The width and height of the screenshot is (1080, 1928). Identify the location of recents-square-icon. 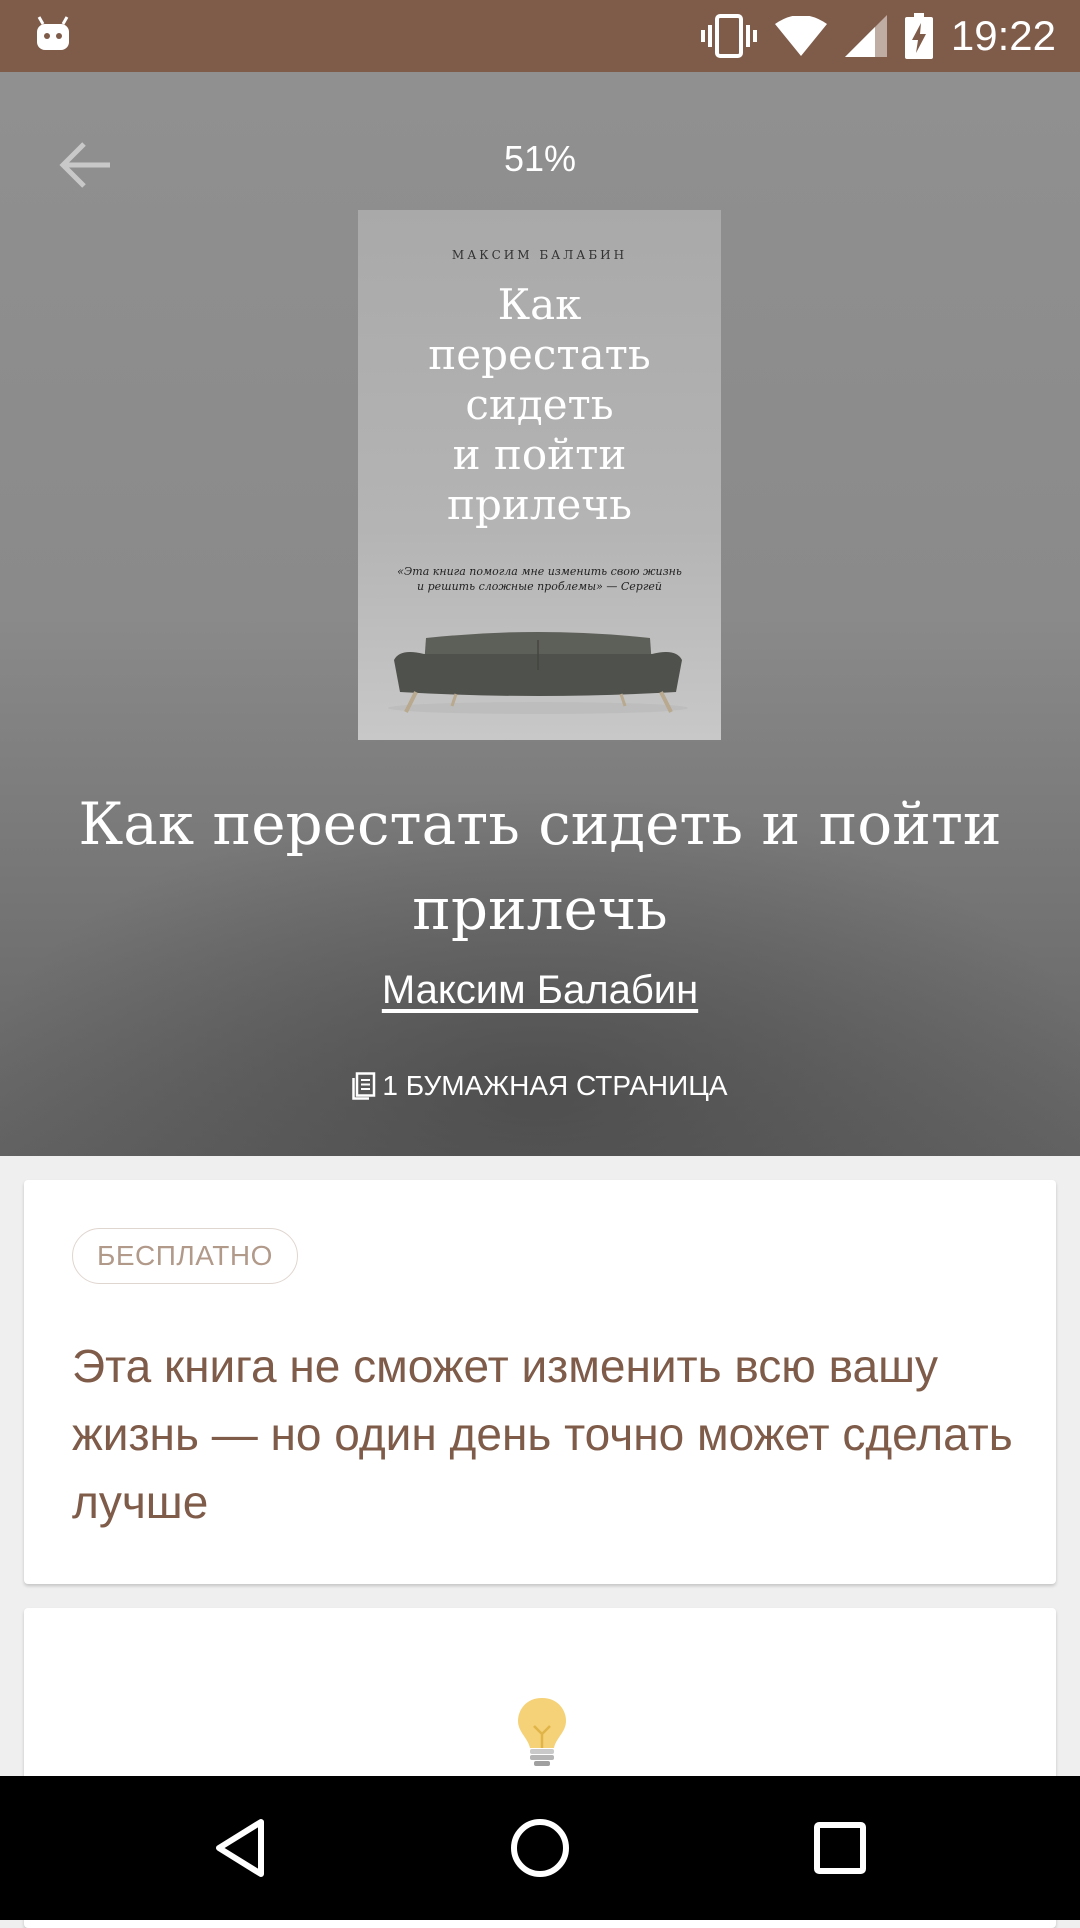
(840, 1848).